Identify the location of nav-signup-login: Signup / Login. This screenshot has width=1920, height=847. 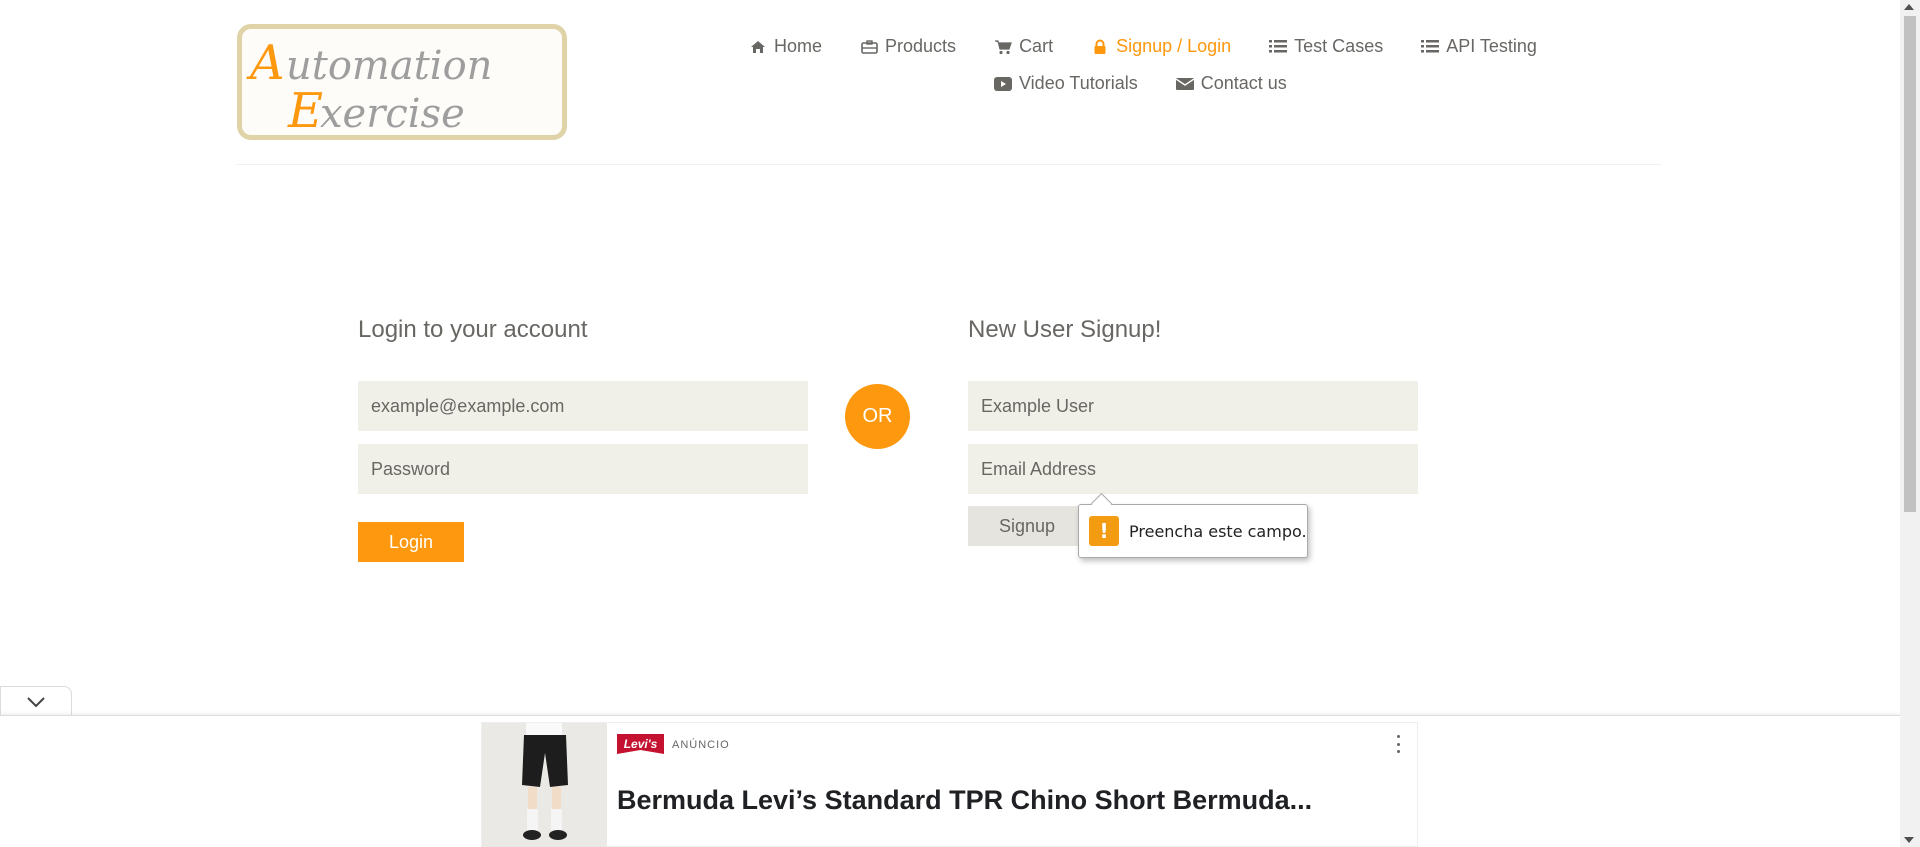
(1160, 46).